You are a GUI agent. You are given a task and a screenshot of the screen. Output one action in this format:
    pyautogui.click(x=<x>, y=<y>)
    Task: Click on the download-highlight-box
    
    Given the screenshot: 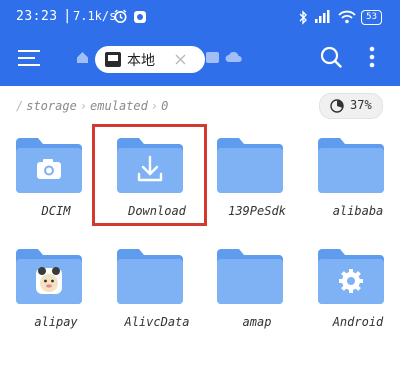 What is the action you would take?
    pyautogui.click(x=149, y=175)
    